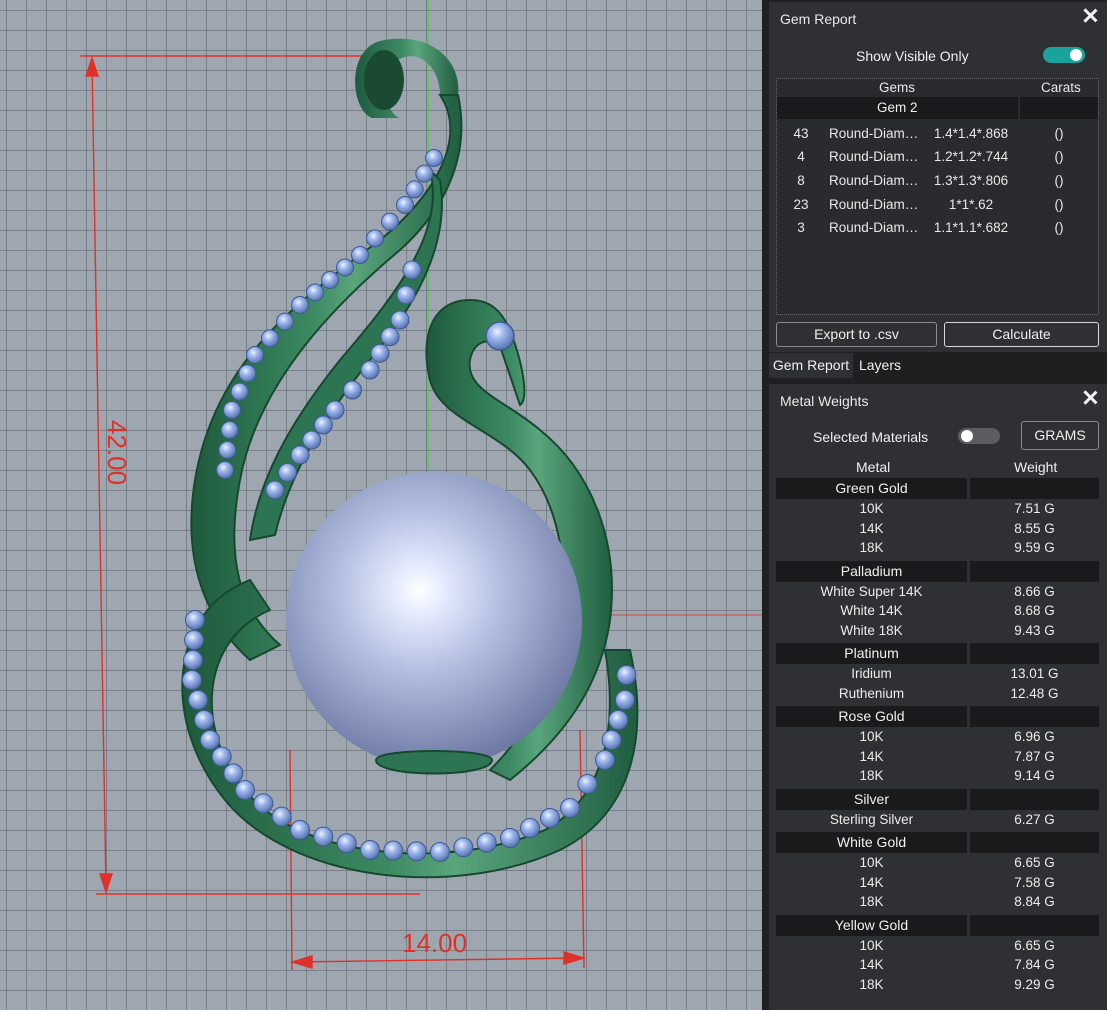 The height and width of the screenshot is (1010, 1107). I want to click on gem-size: 1.3*1.3*.806, so click(971, 180).